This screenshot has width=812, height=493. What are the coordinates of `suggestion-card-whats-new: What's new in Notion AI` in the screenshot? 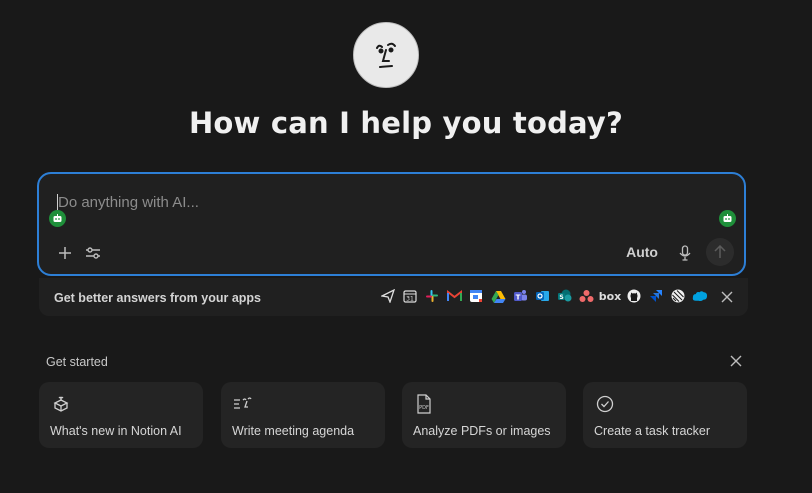 It's located at (121, 415).